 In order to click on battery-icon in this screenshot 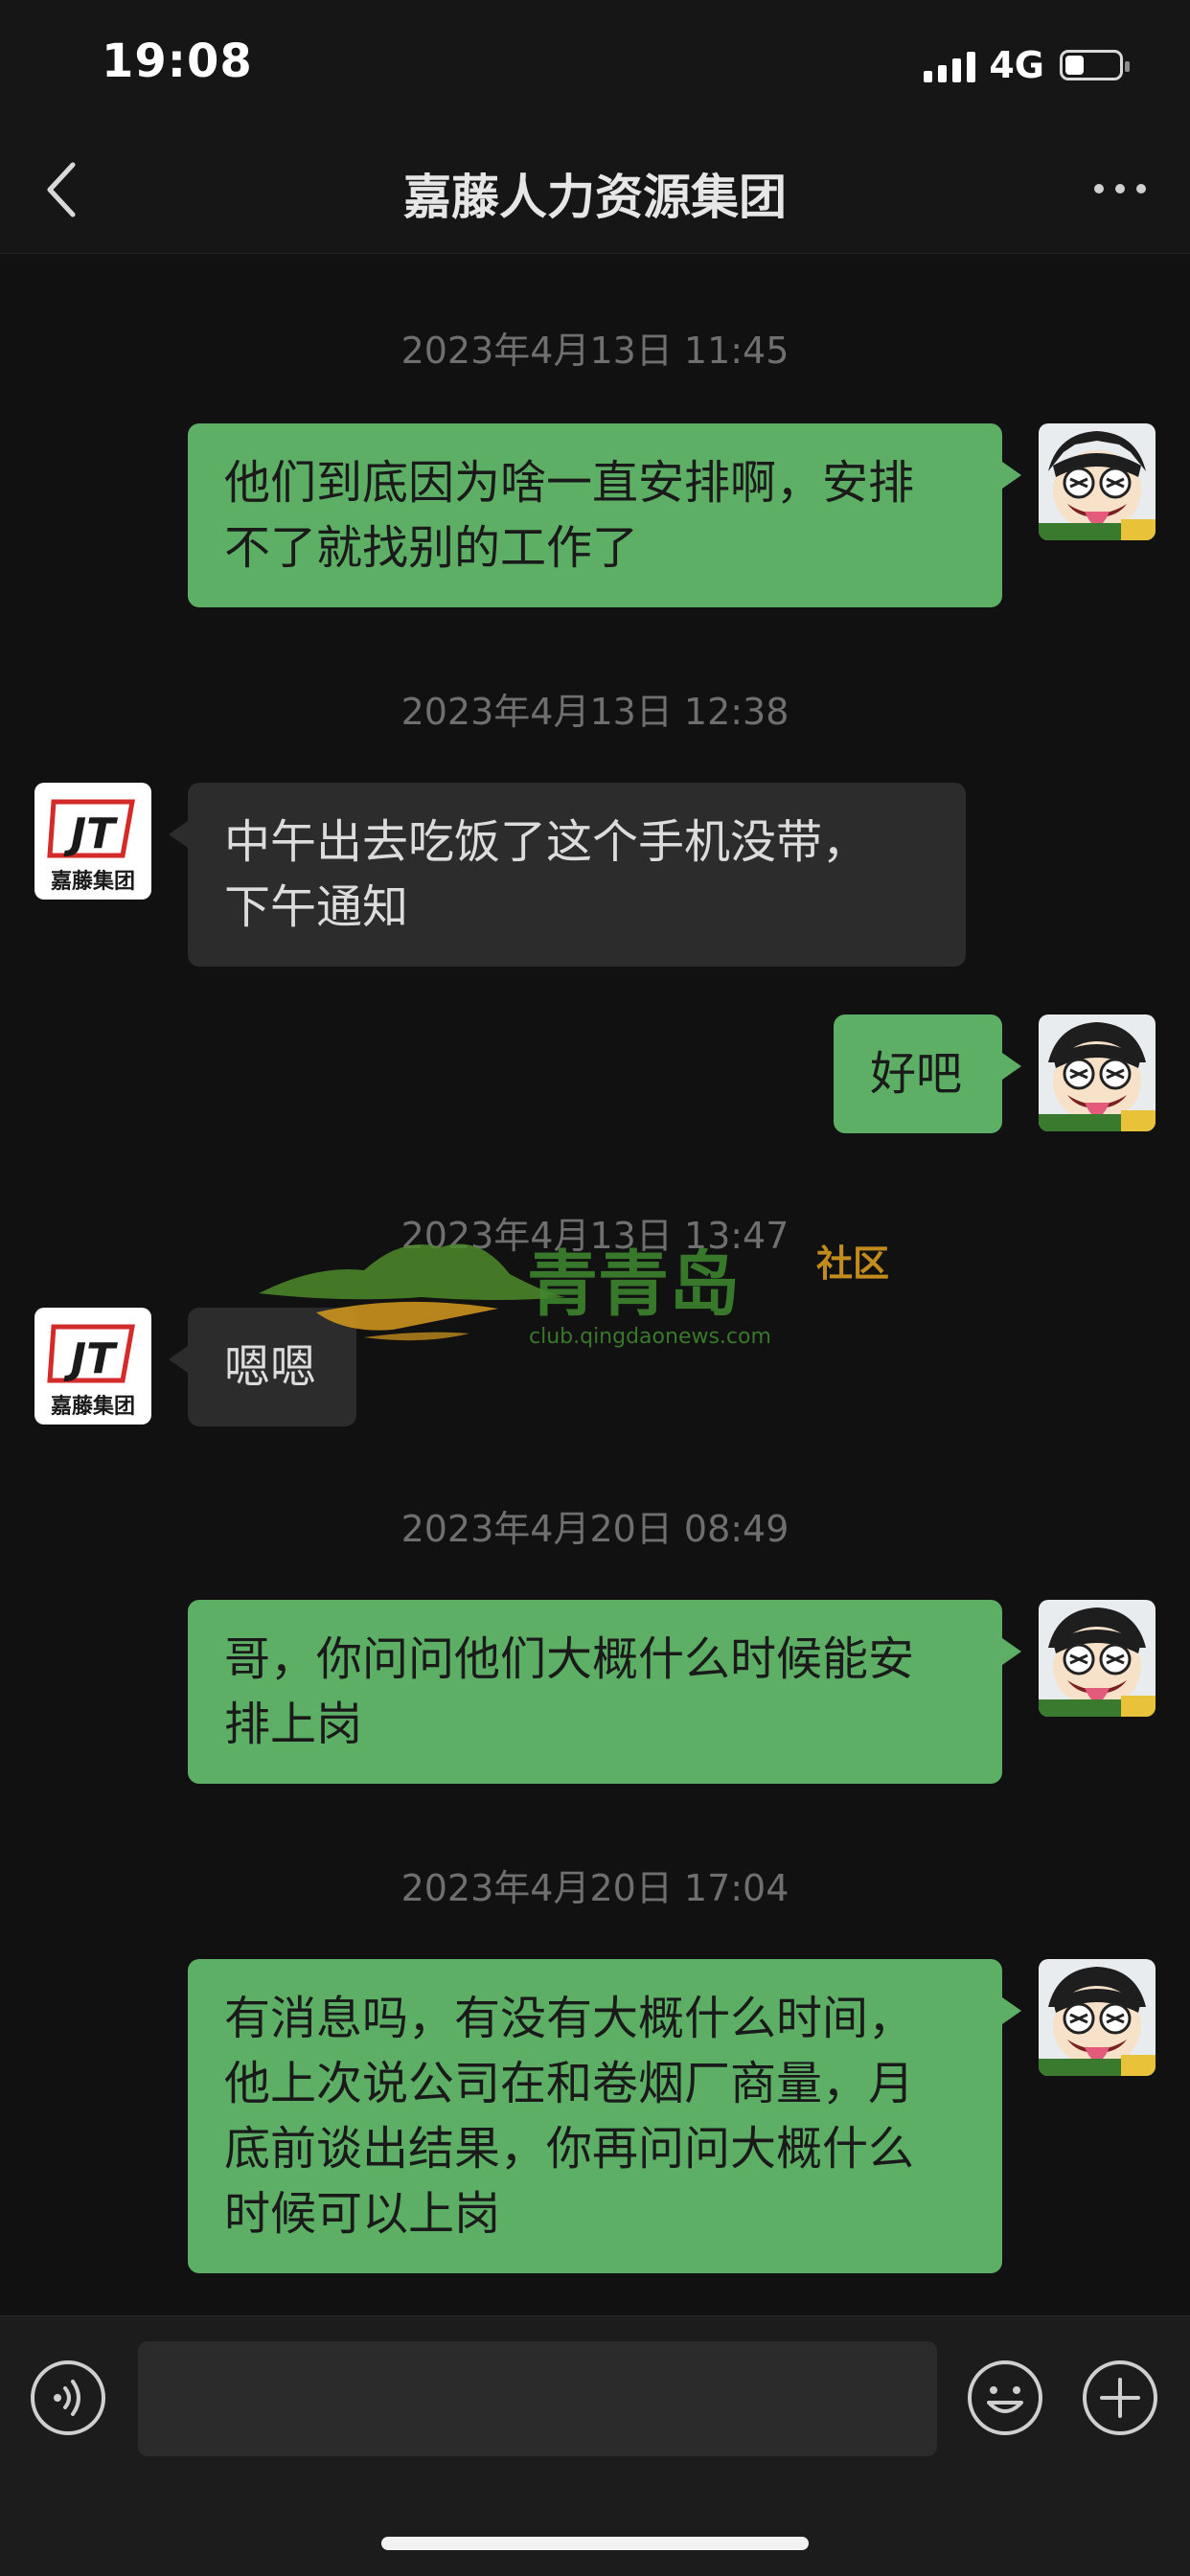, I will do `click(1095, 65)`.